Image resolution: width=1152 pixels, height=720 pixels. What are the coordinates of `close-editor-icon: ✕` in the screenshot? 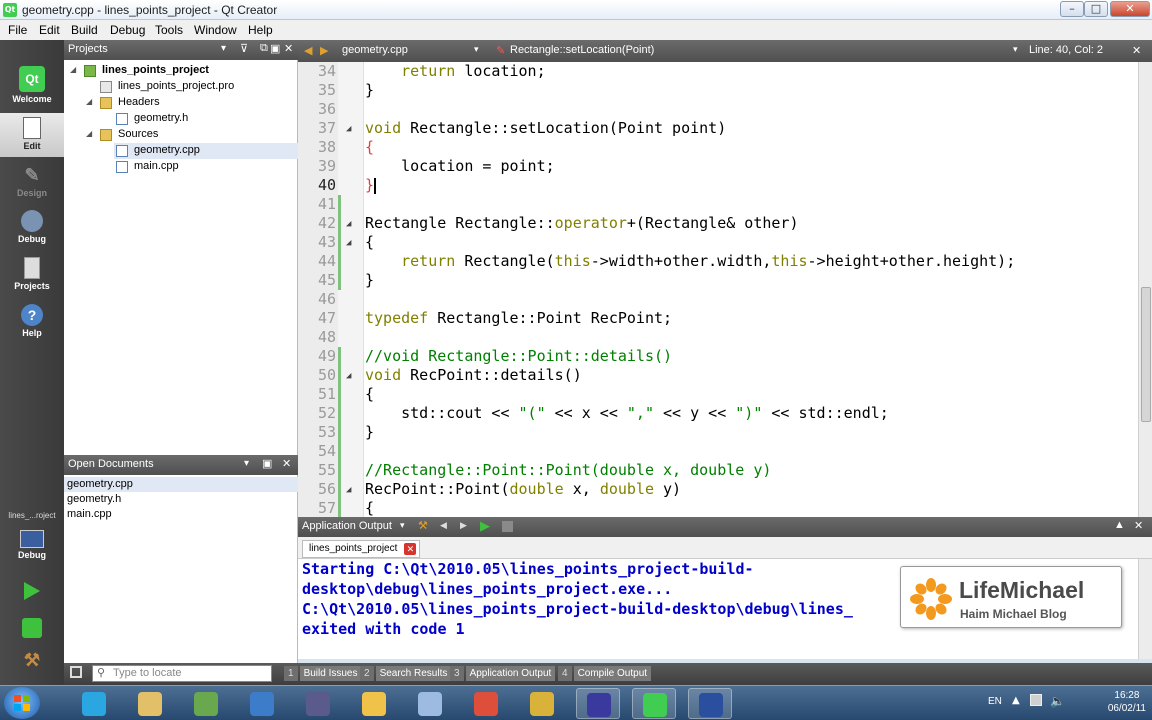 It's located at (1136, 50).